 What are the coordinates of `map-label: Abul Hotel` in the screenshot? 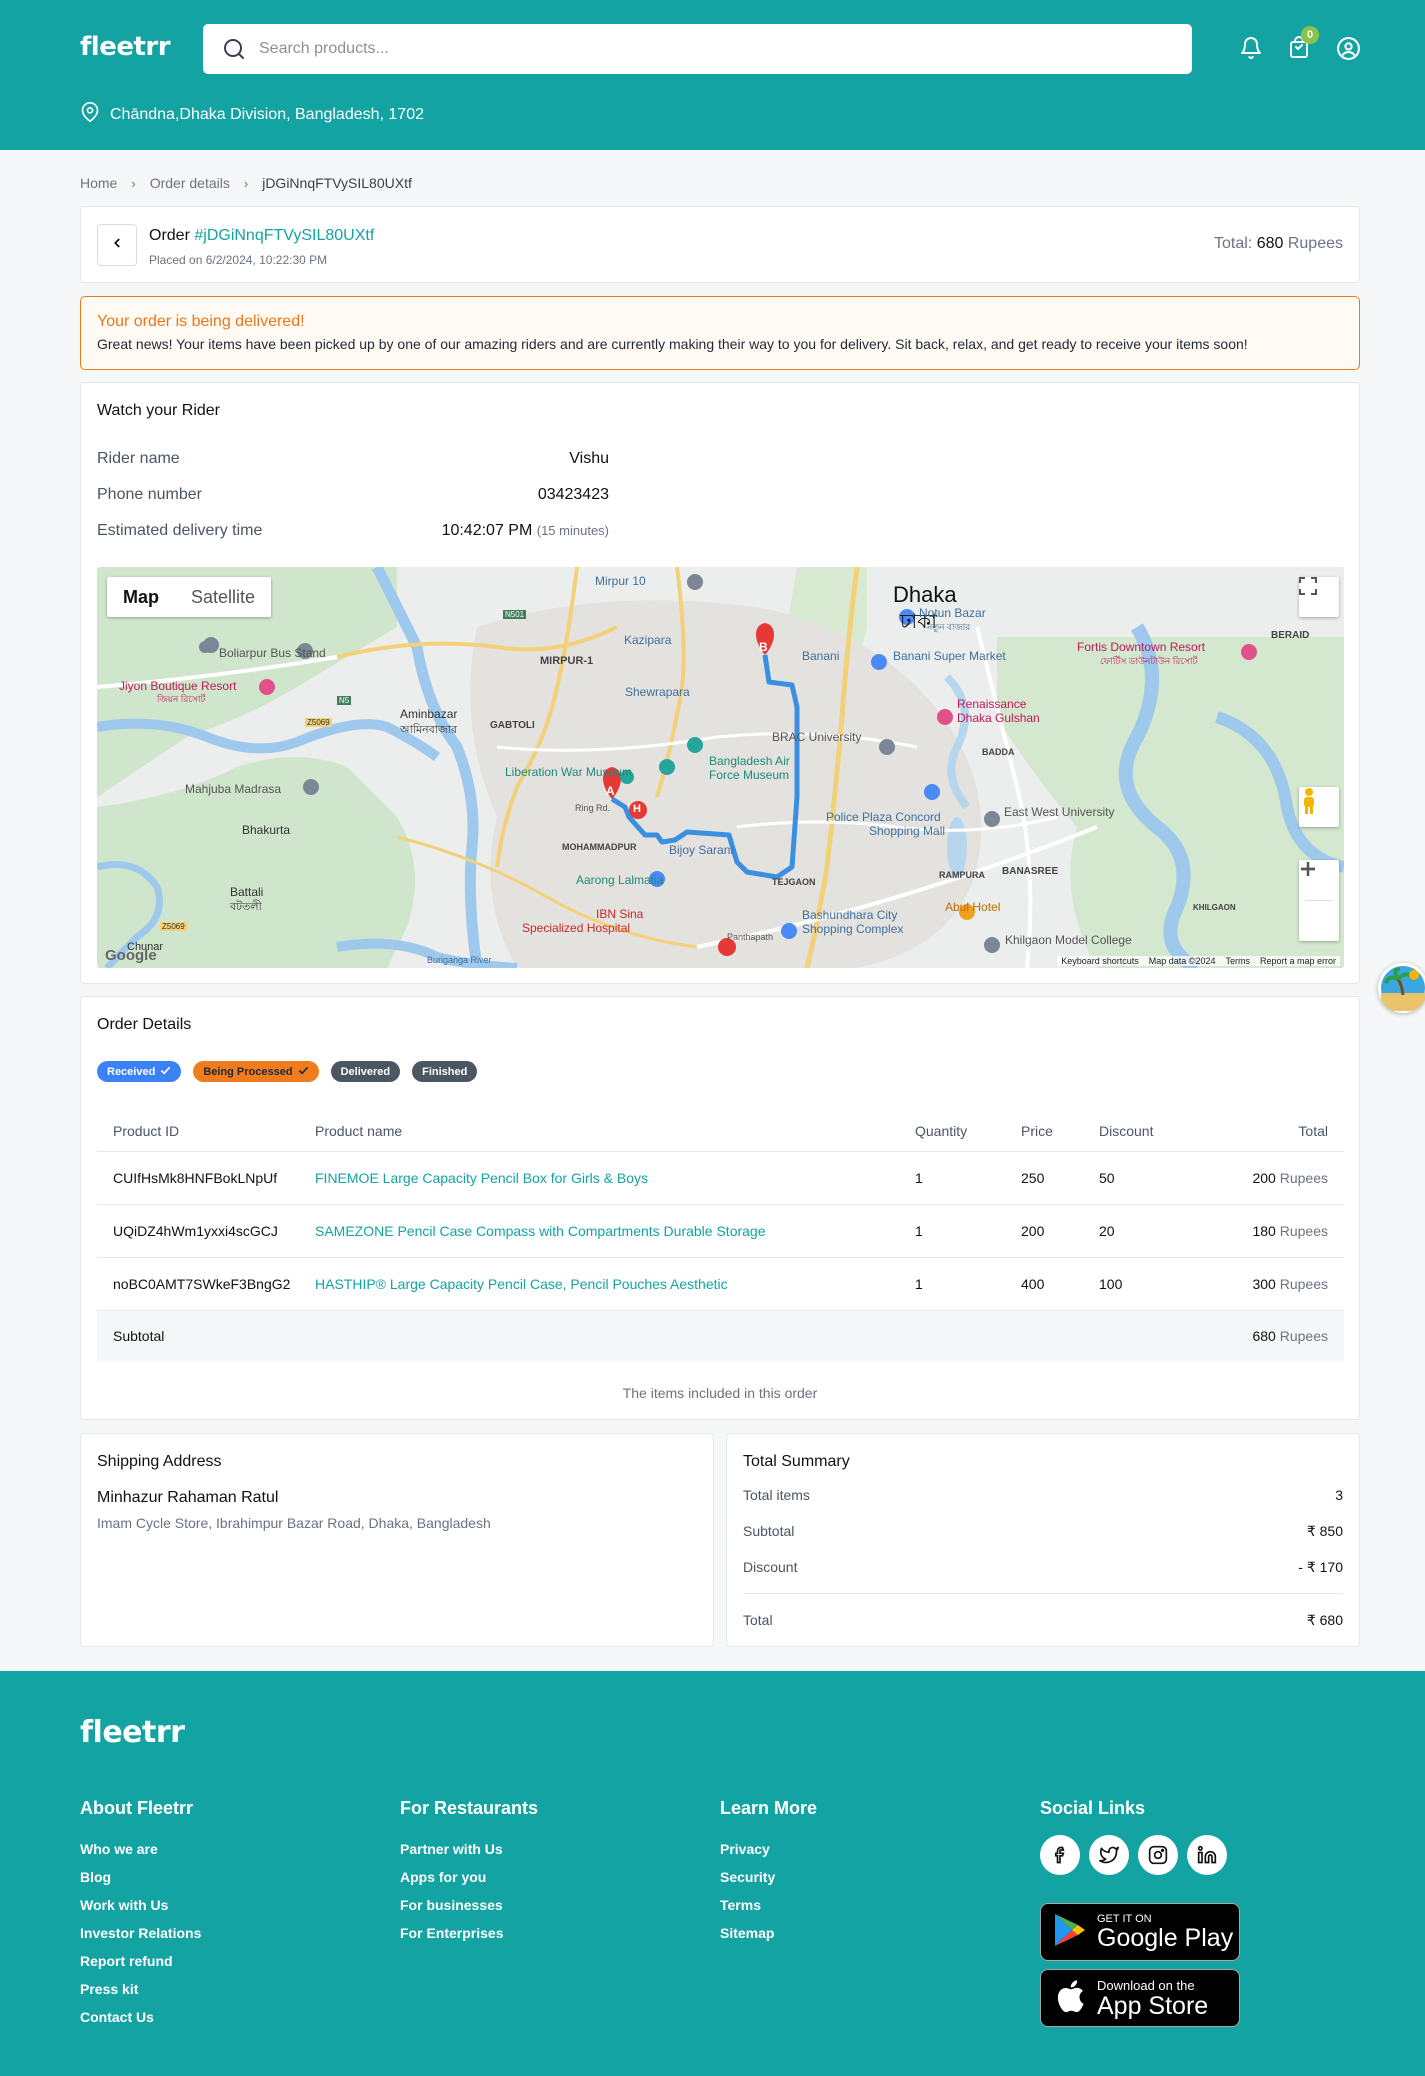 It's located at (973, 907).